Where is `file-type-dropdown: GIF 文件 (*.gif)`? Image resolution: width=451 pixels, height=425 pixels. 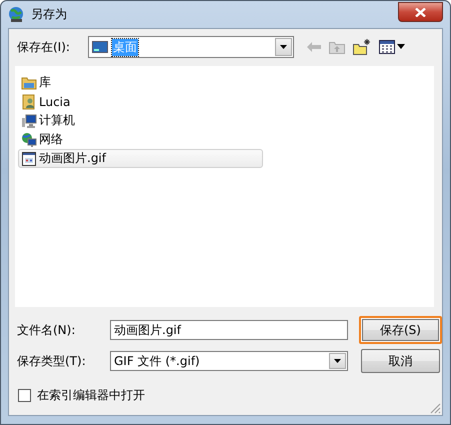 file-type-dropdown: GIF 文件 (*.gif) is located at coordinates (229, 361).